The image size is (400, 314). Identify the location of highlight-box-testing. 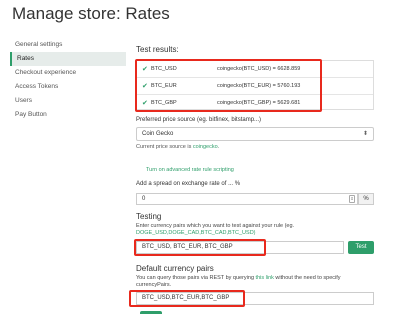
(200, 247).